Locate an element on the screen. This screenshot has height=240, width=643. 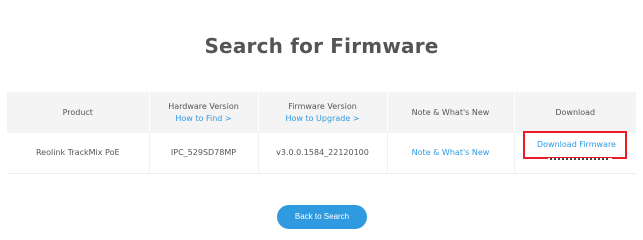
header-notes: Note & What's New is located at coordinates (450, 112).